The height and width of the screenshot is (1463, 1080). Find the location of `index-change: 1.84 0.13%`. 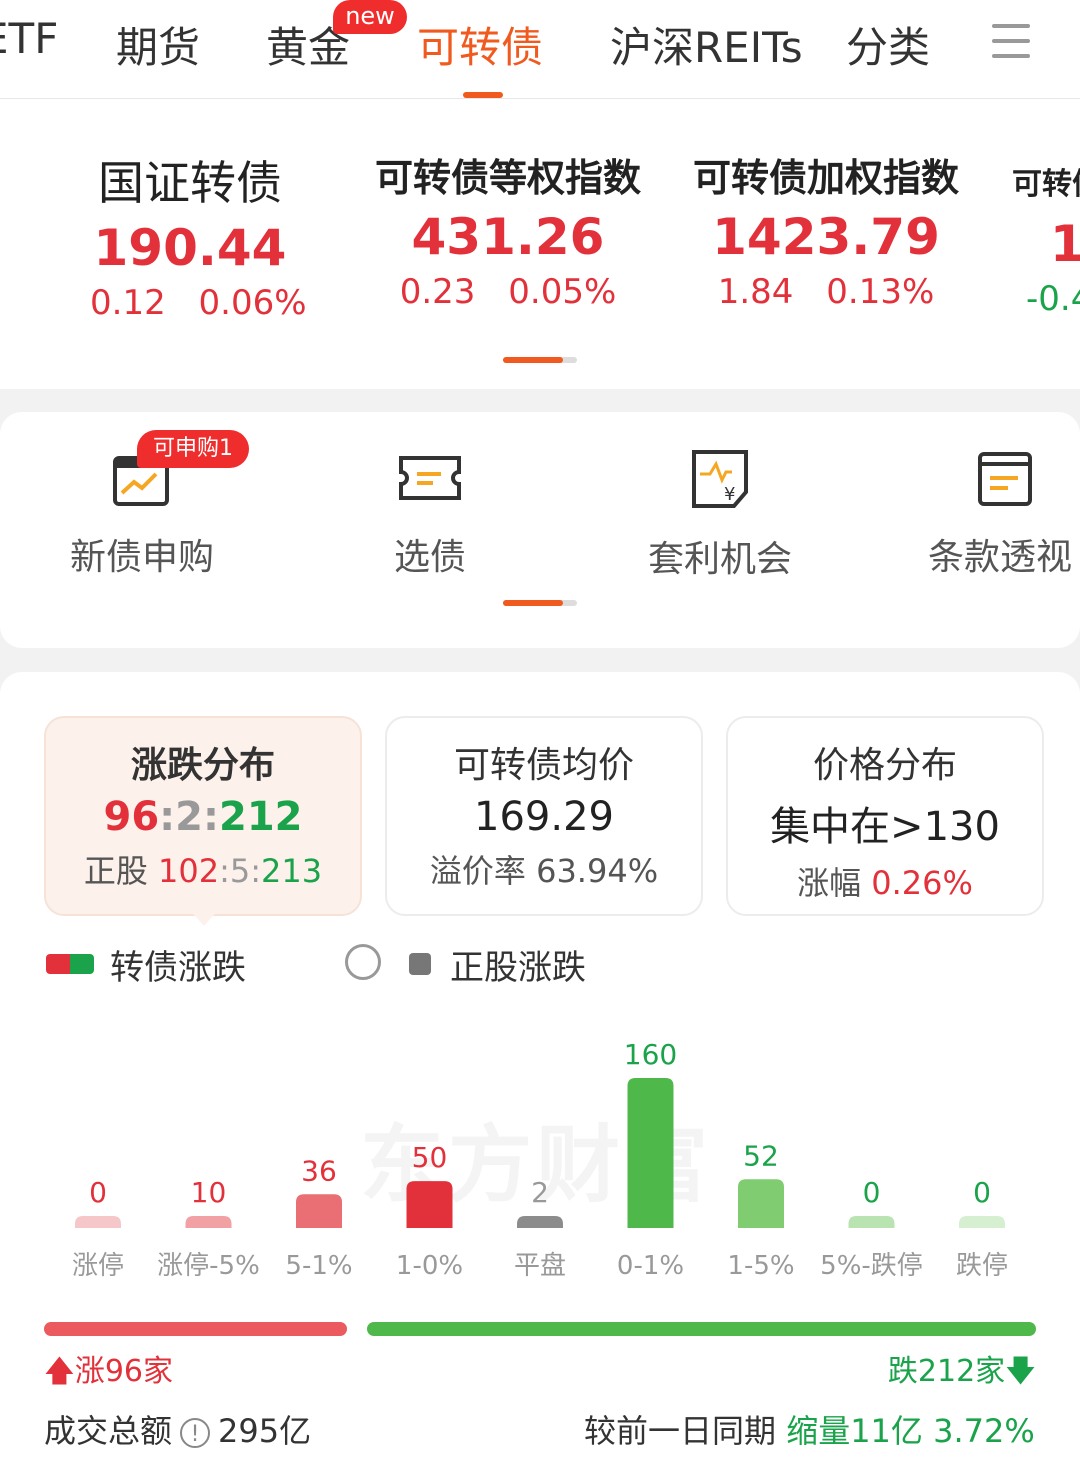

index-change: 1.84 0.13% is located at coordinates (826, 292).